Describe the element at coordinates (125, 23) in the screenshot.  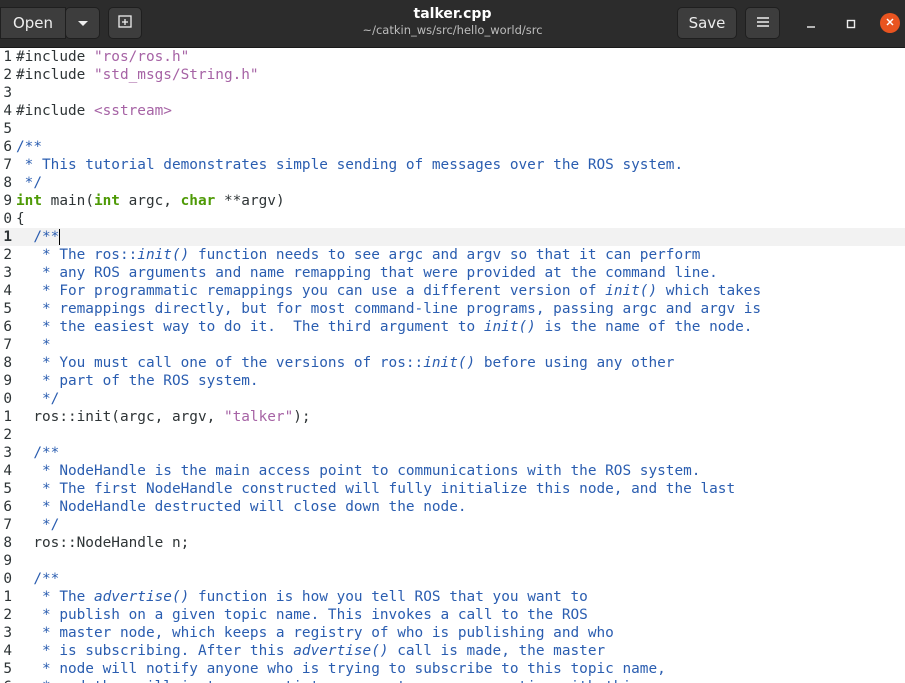
I see `new-tab-button` at that location.